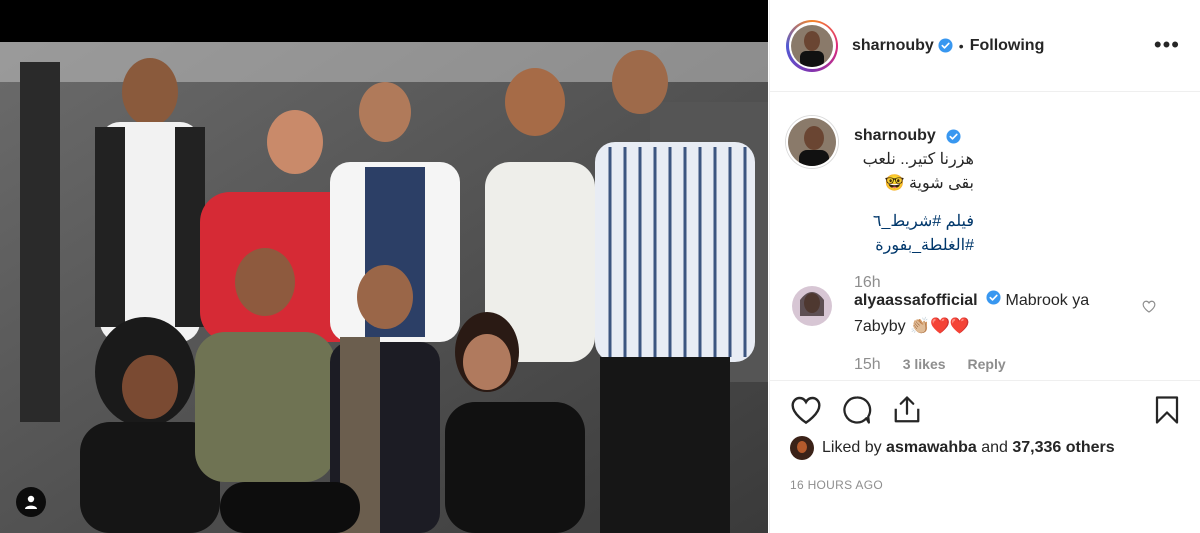 The width and height of the screenshot is (1200, 533). Describe the element at coordinates (1007, 46) in the screenshot. I see `following-button: Following` at that location.